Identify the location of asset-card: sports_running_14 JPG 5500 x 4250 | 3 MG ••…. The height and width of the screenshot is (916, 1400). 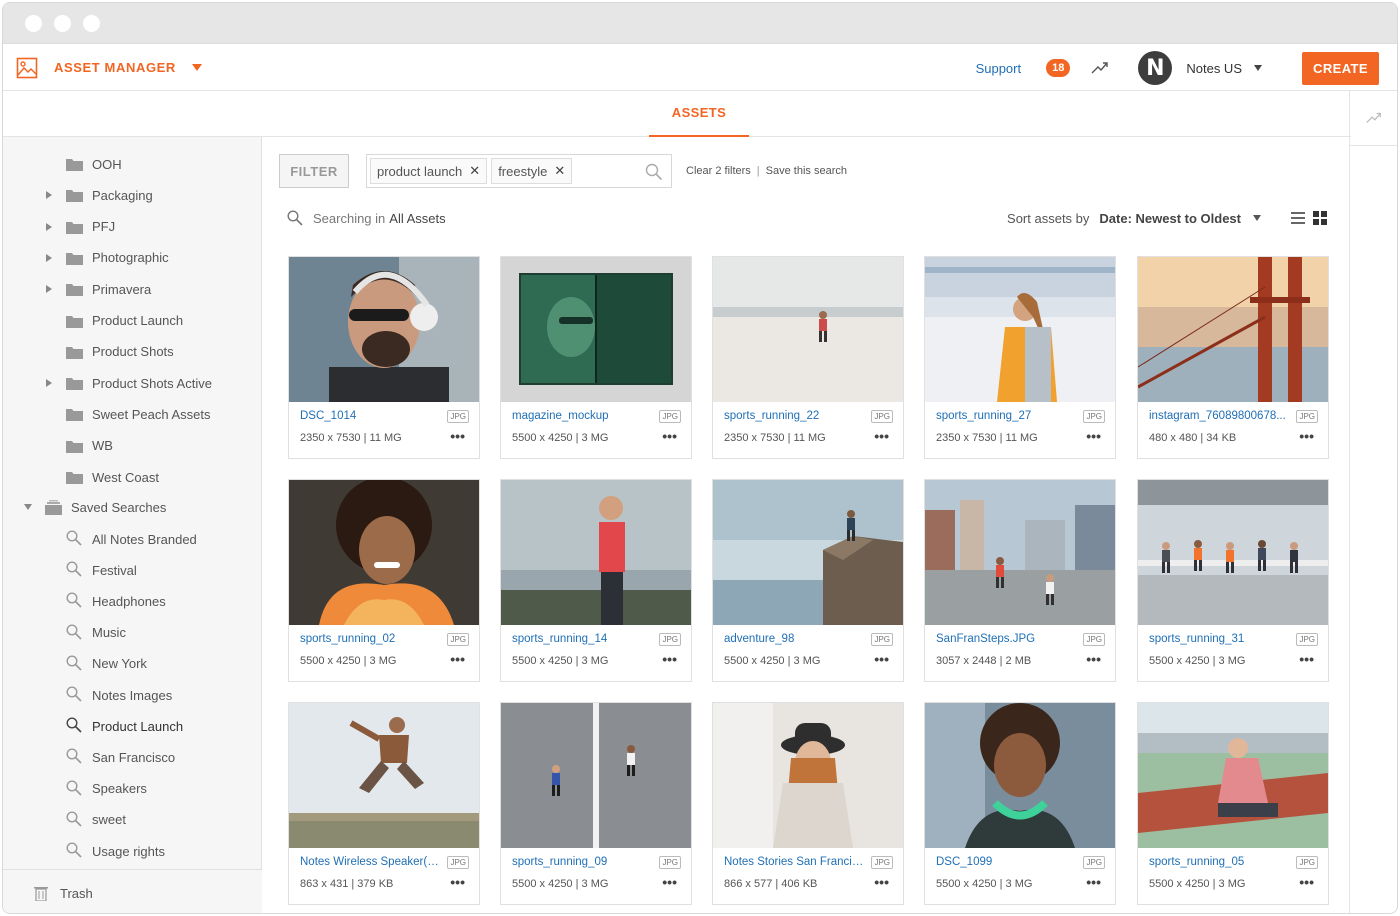
(596, 580).